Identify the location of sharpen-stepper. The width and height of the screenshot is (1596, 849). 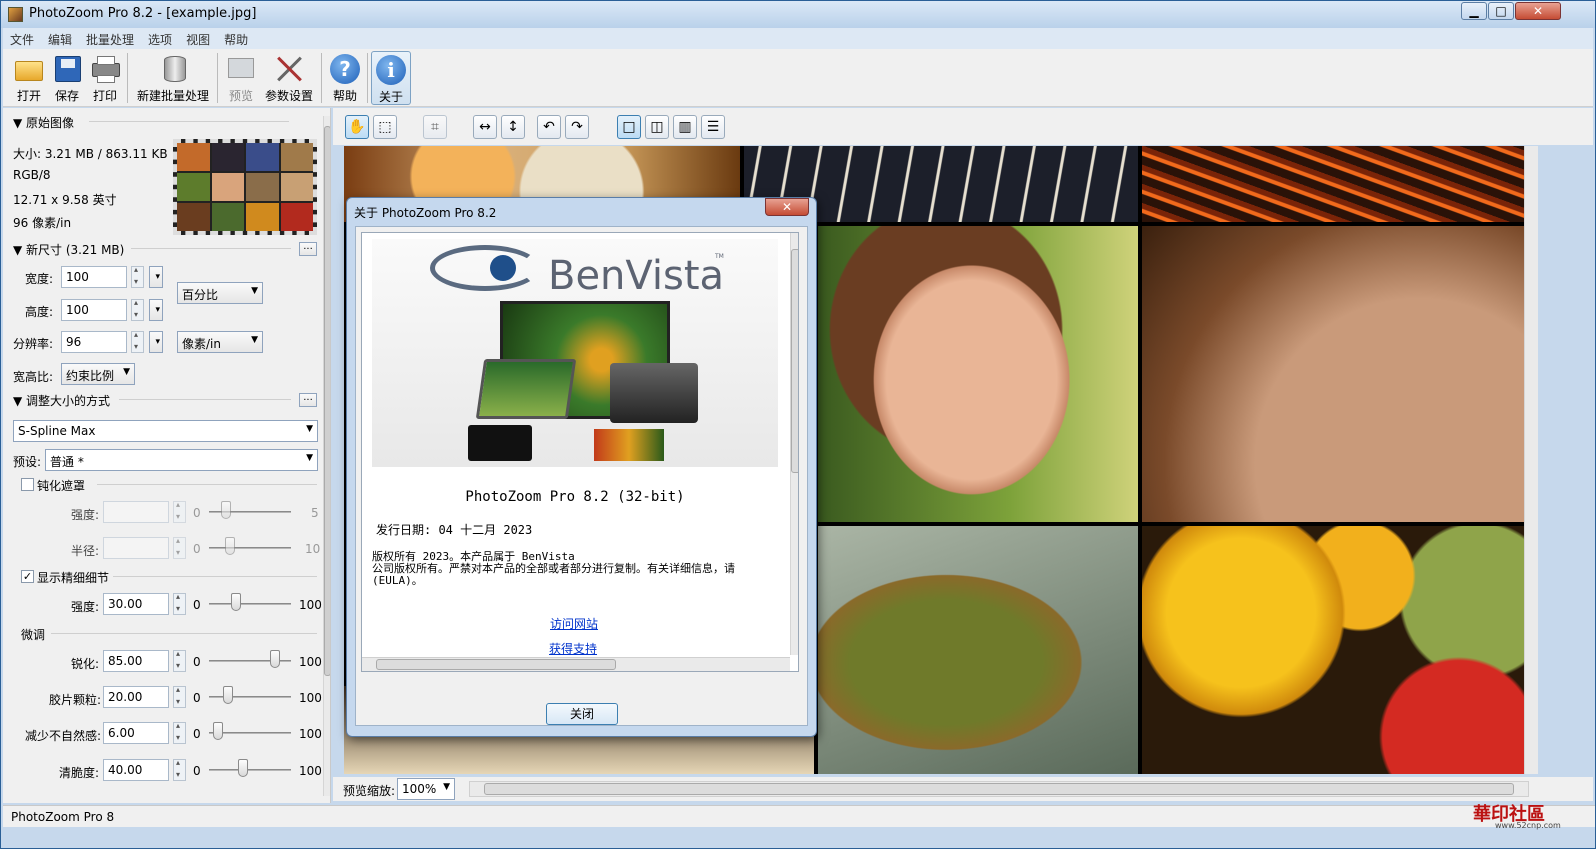
(179, 660).